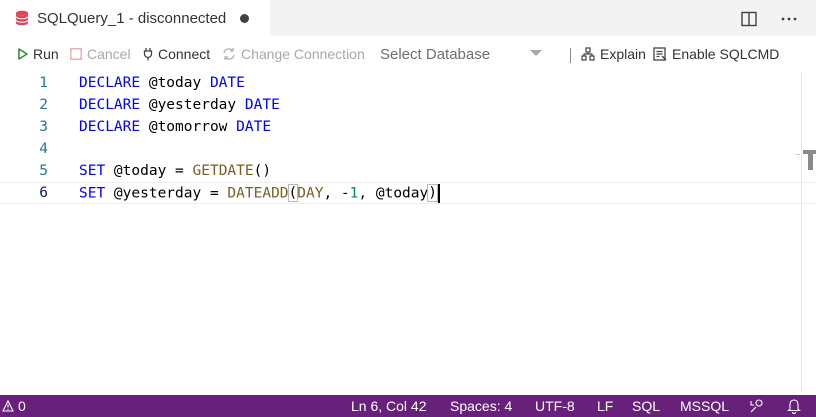  Describe the element at coordinates (175, 83) in the screenshot. I see `variable-token: @today` at that location.